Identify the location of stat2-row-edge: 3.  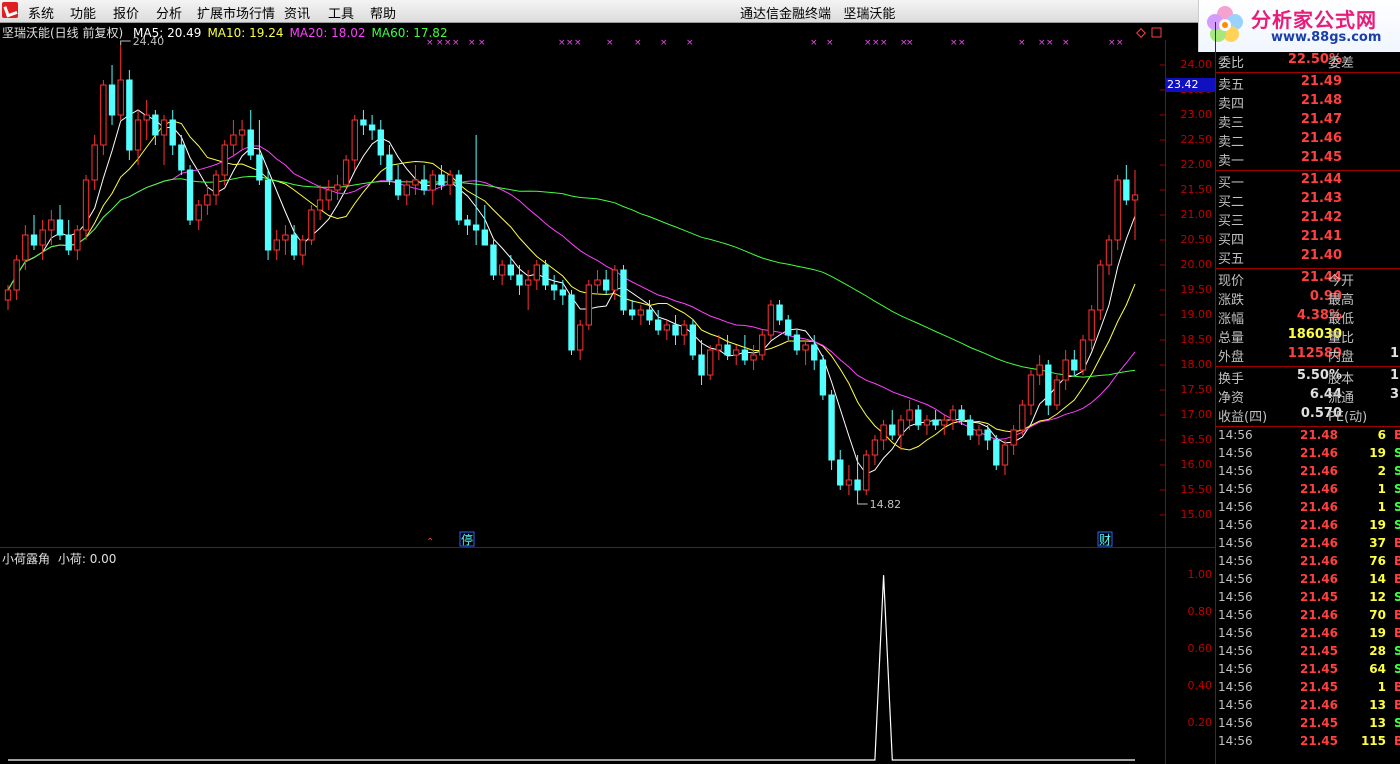
(1395, 394).